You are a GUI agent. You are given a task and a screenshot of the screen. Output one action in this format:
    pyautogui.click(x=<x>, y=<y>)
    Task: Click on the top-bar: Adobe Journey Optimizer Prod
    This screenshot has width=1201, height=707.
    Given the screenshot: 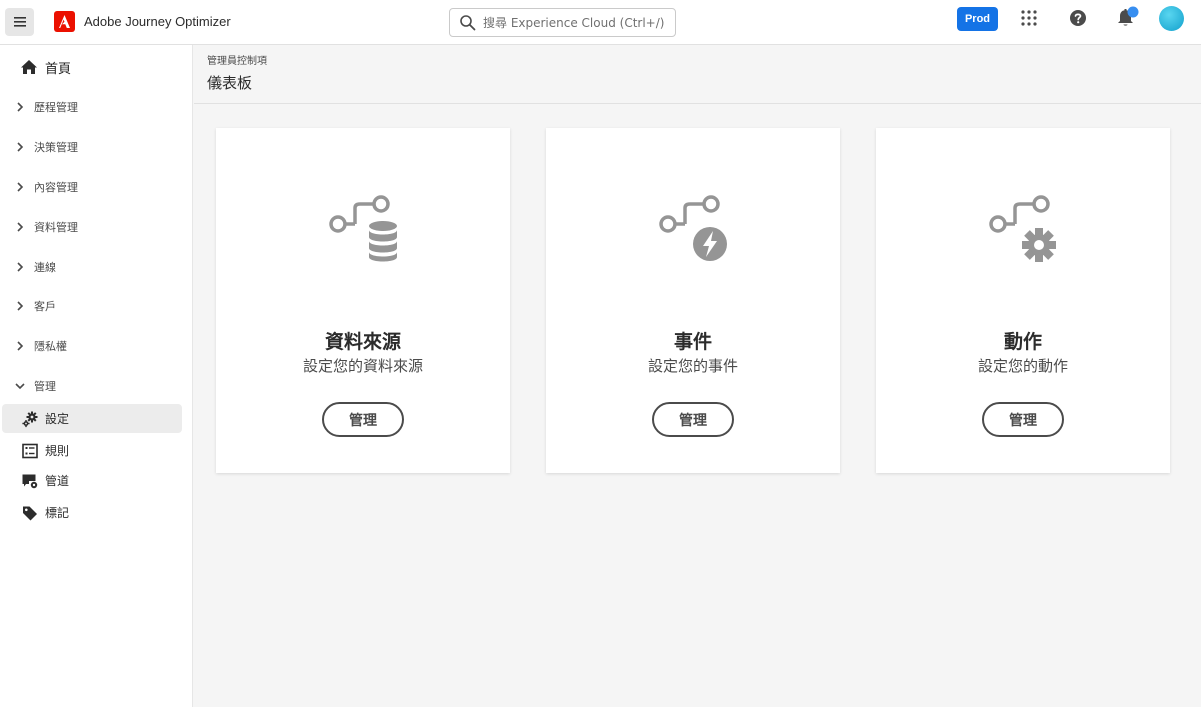 What is the action you would take?
    pyautogui.click(x=600, y=22)
    